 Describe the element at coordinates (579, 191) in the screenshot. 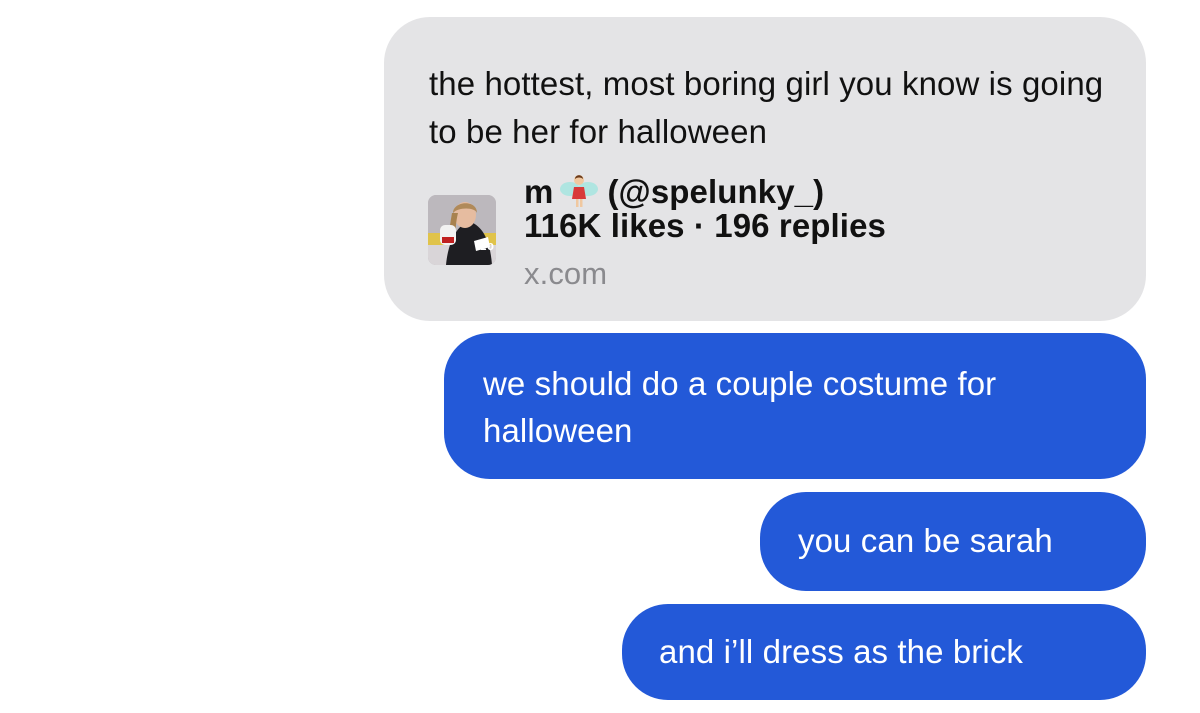

I see `fairy-icon` at that location.